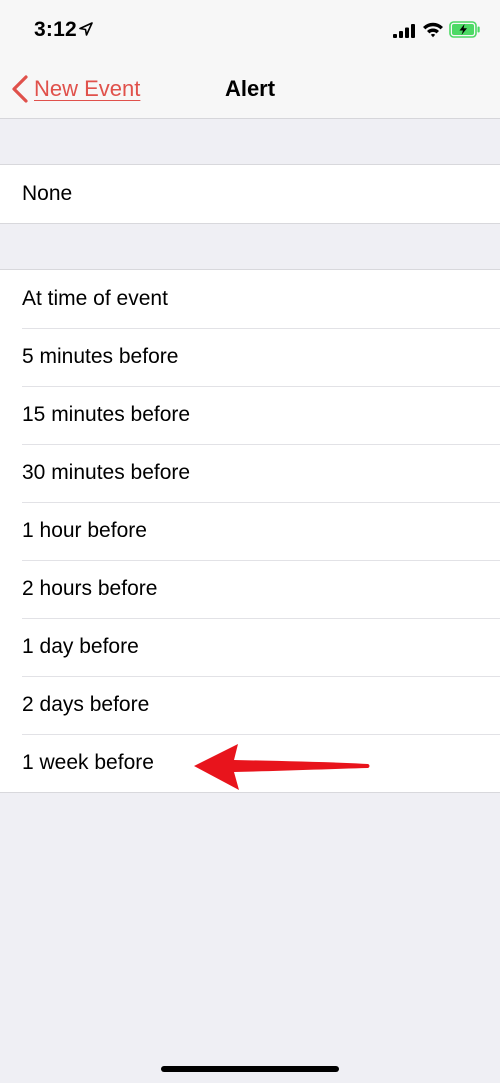 Image resolution: width=500 pixels, height=1083 pixels. What do you see at coordinates (404, 31) in the screenshot?
I see `cellular-signal-icon` at bounding box center [404, 31].